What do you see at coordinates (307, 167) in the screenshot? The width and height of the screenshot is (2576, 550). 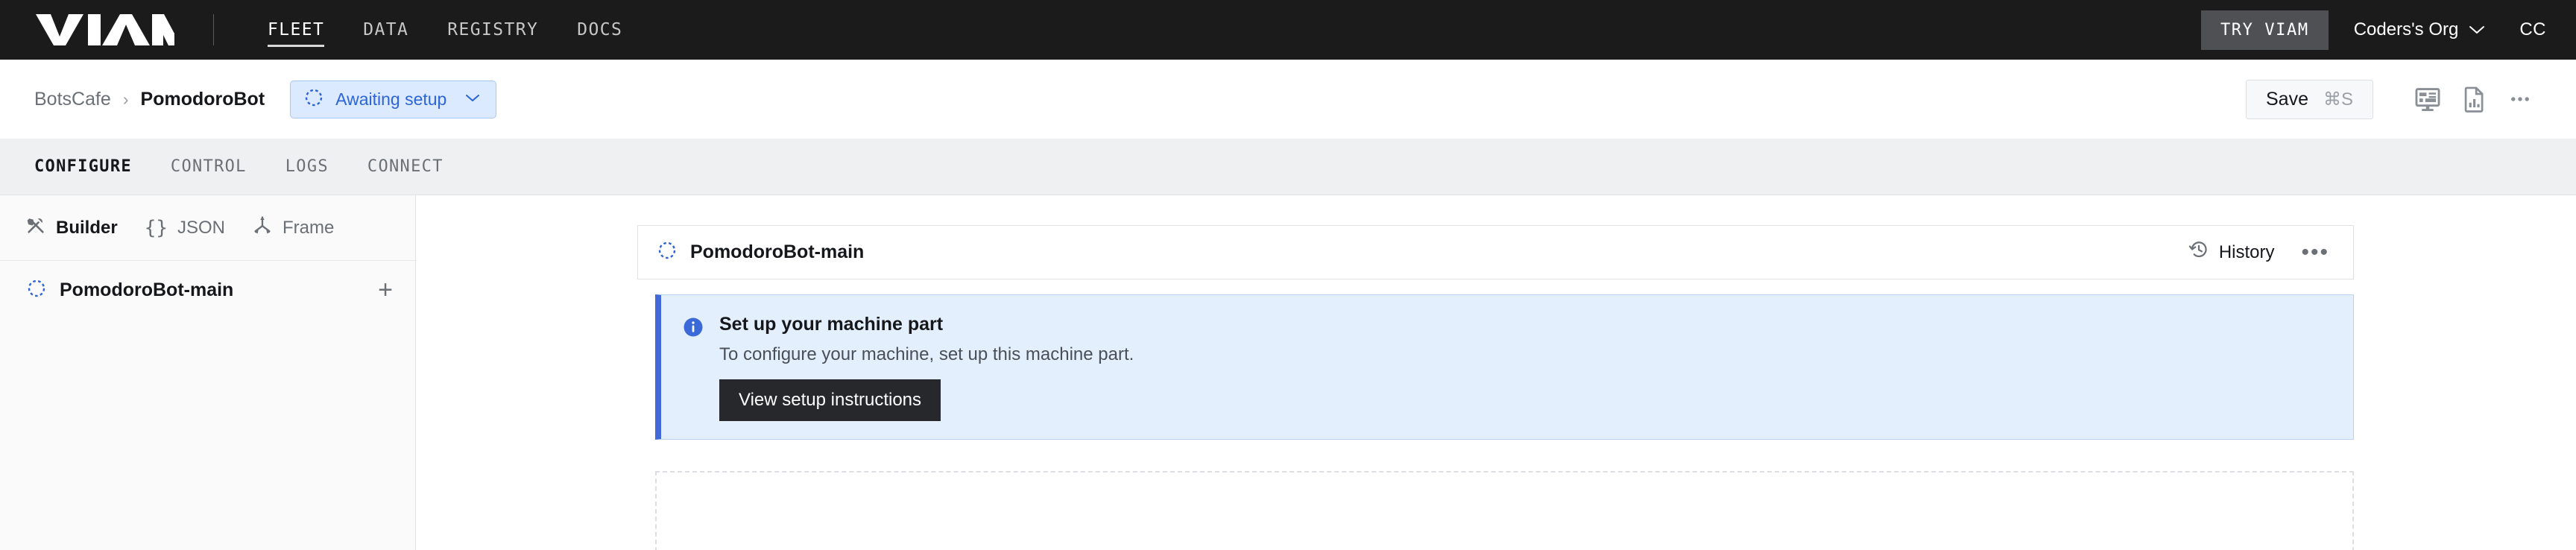 I see `tab-logs: LOGS` at bounding box center [307, 167].